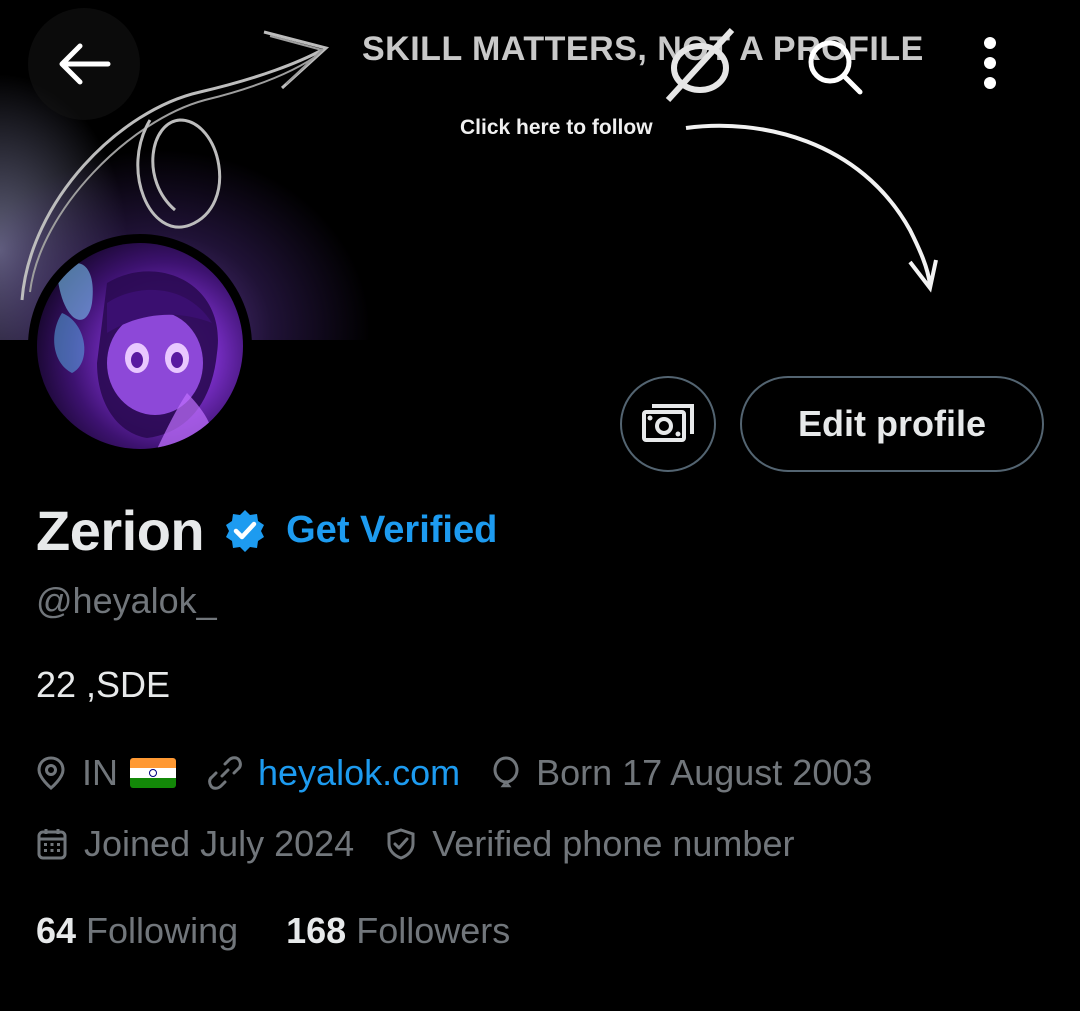 The width and height of the screenshot is (1080, 1011). I want to click on follow-stats: 64 Following 168 Followers, so click(297, 931).